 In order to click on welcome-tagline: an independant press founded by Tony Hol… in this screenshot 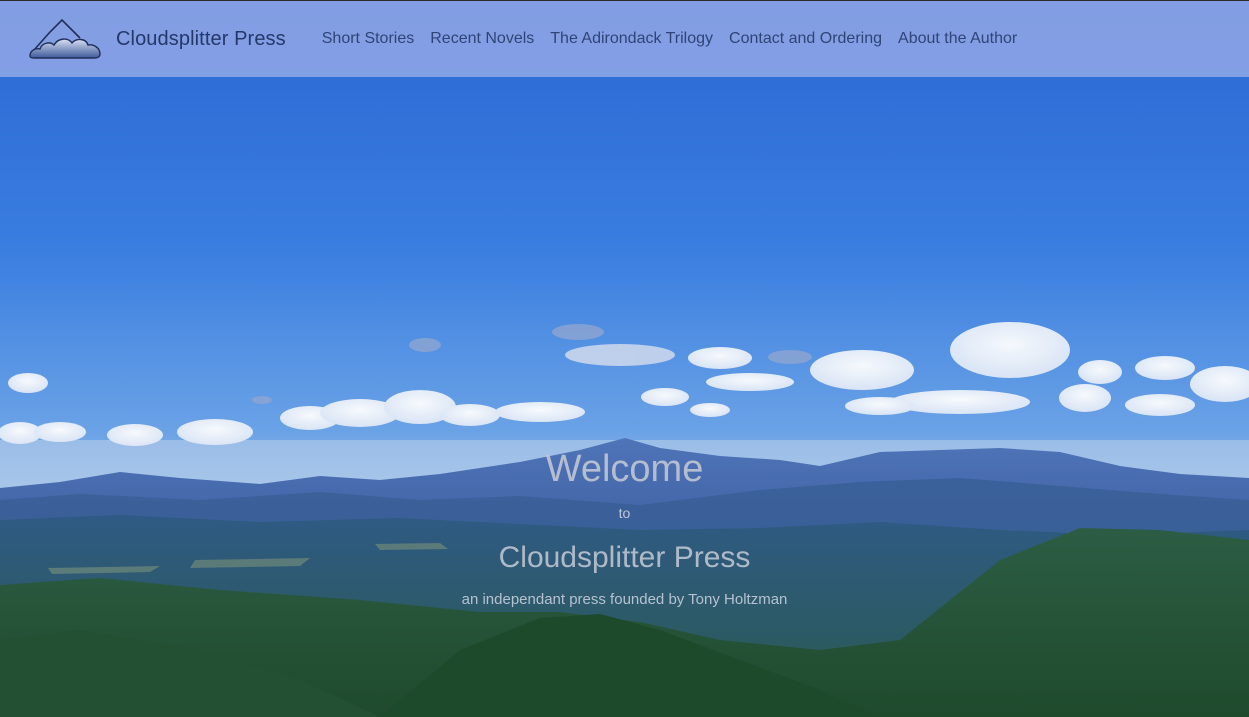, I will do `click(624, 599)`.